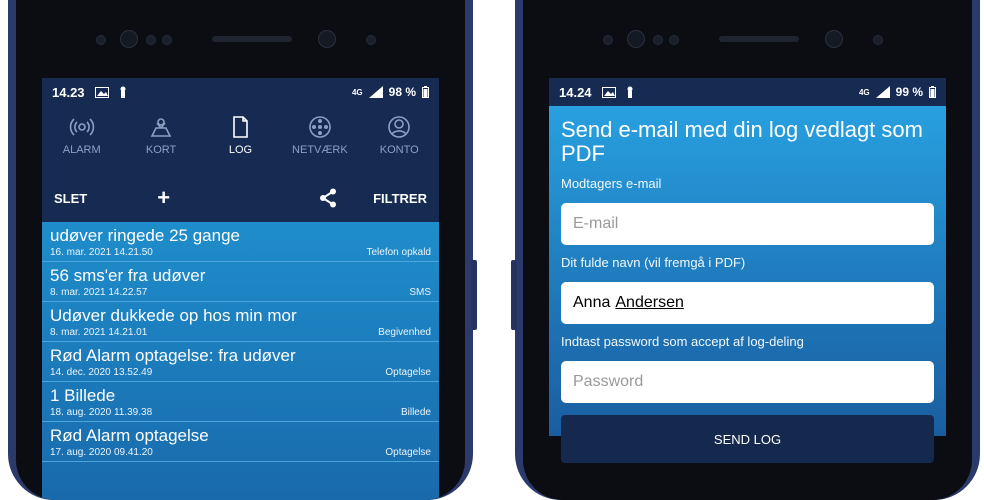  Describe the element at coordinates (99, 292) in the screenshot. I see `log-item-date: 8. mar. 2021 14.22.57` at that location.